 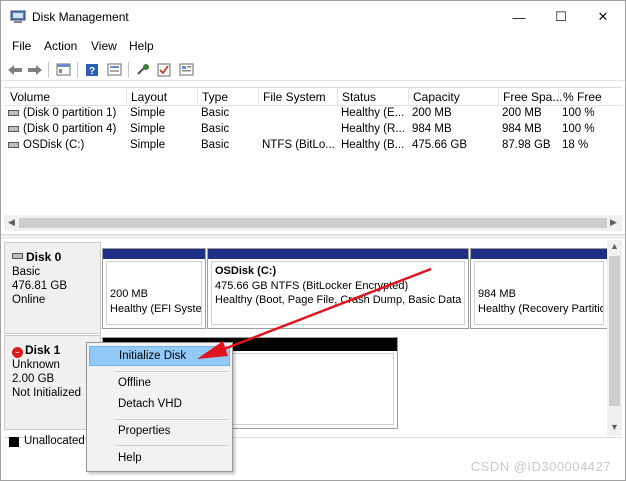 What do you see at coordinates (246, 271) in the screenshot?
I see `partition-name: OSDisk (C:)` at bounding box center [246, 271].